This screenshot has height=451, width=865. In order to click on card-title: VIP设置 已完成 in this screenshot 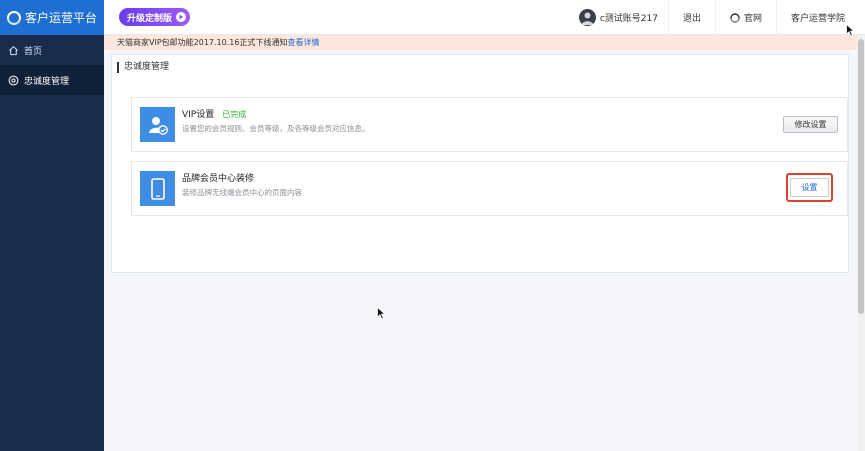, I will do `click(214, 113)`.